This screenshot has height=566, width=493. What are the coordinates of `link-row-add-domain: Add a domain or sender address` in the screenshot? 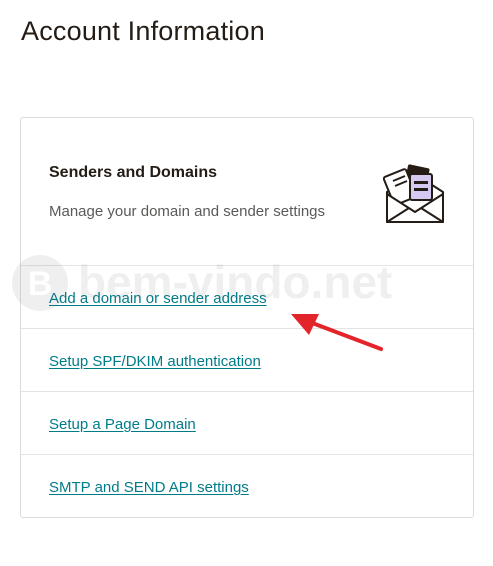 It's located at (247, 297).